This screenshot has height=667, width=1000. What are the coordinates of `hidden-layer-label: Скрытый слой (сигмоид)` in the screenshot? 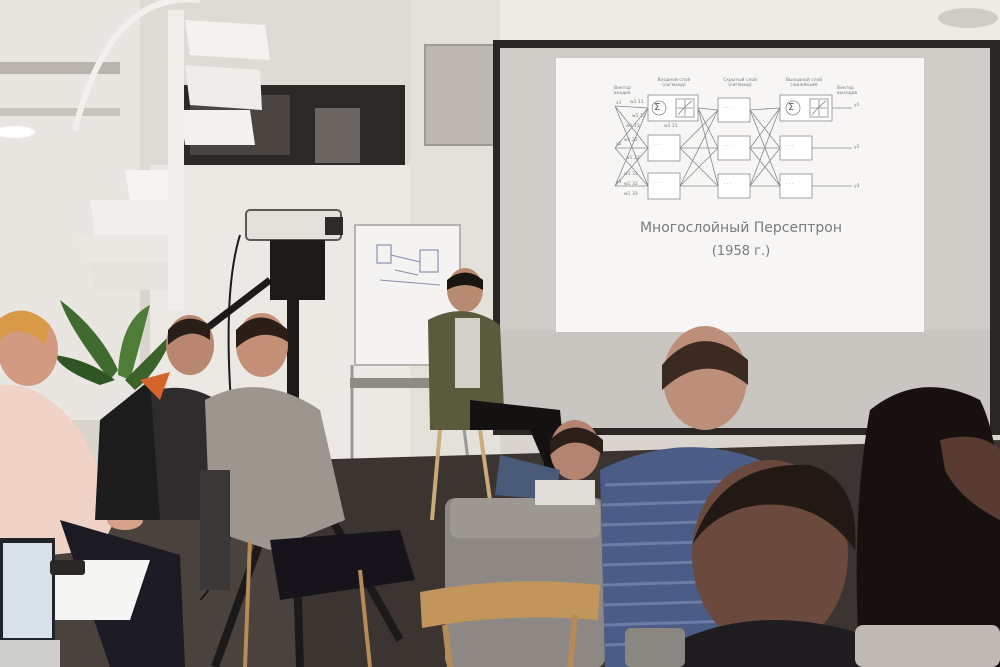 It's located at (740, 83).